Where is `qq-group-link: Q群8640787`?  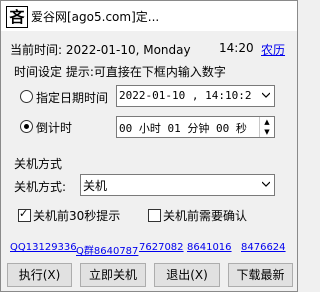 qq-group-link: Q群8640787 is located at coordinates (107, 249).